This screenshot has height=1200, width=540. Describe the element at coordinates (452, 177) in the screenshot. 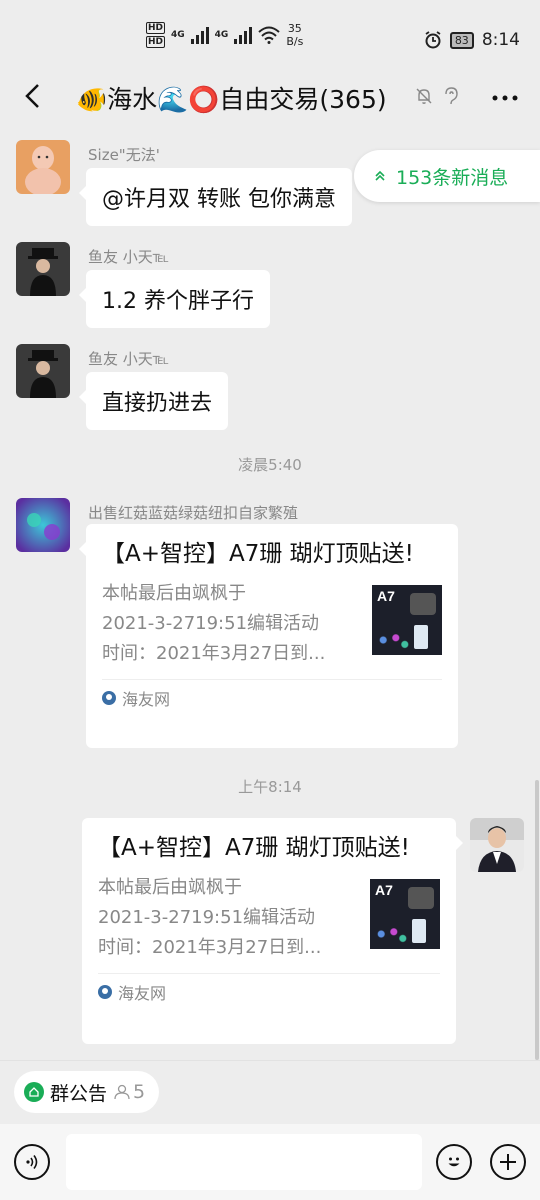

I see `new-messages-label: 153条新消息` at that location.